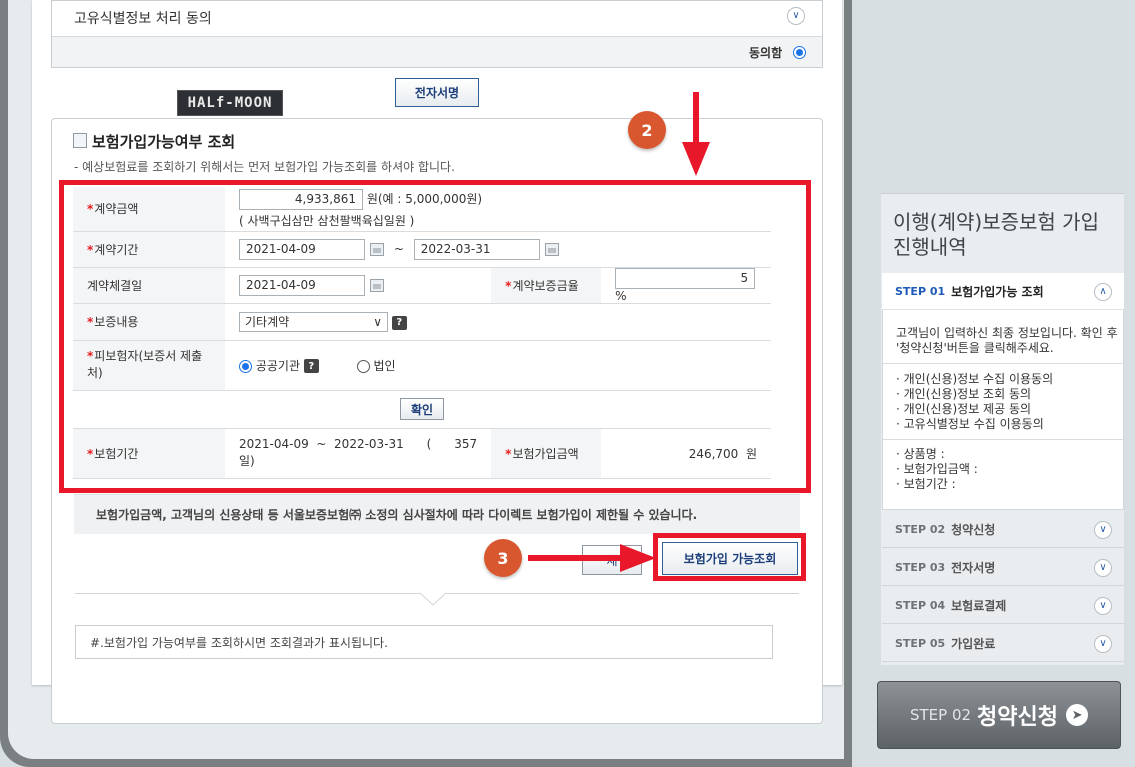  I want to click on half-moon-logo: HALf-MOON, so click(230, 103).